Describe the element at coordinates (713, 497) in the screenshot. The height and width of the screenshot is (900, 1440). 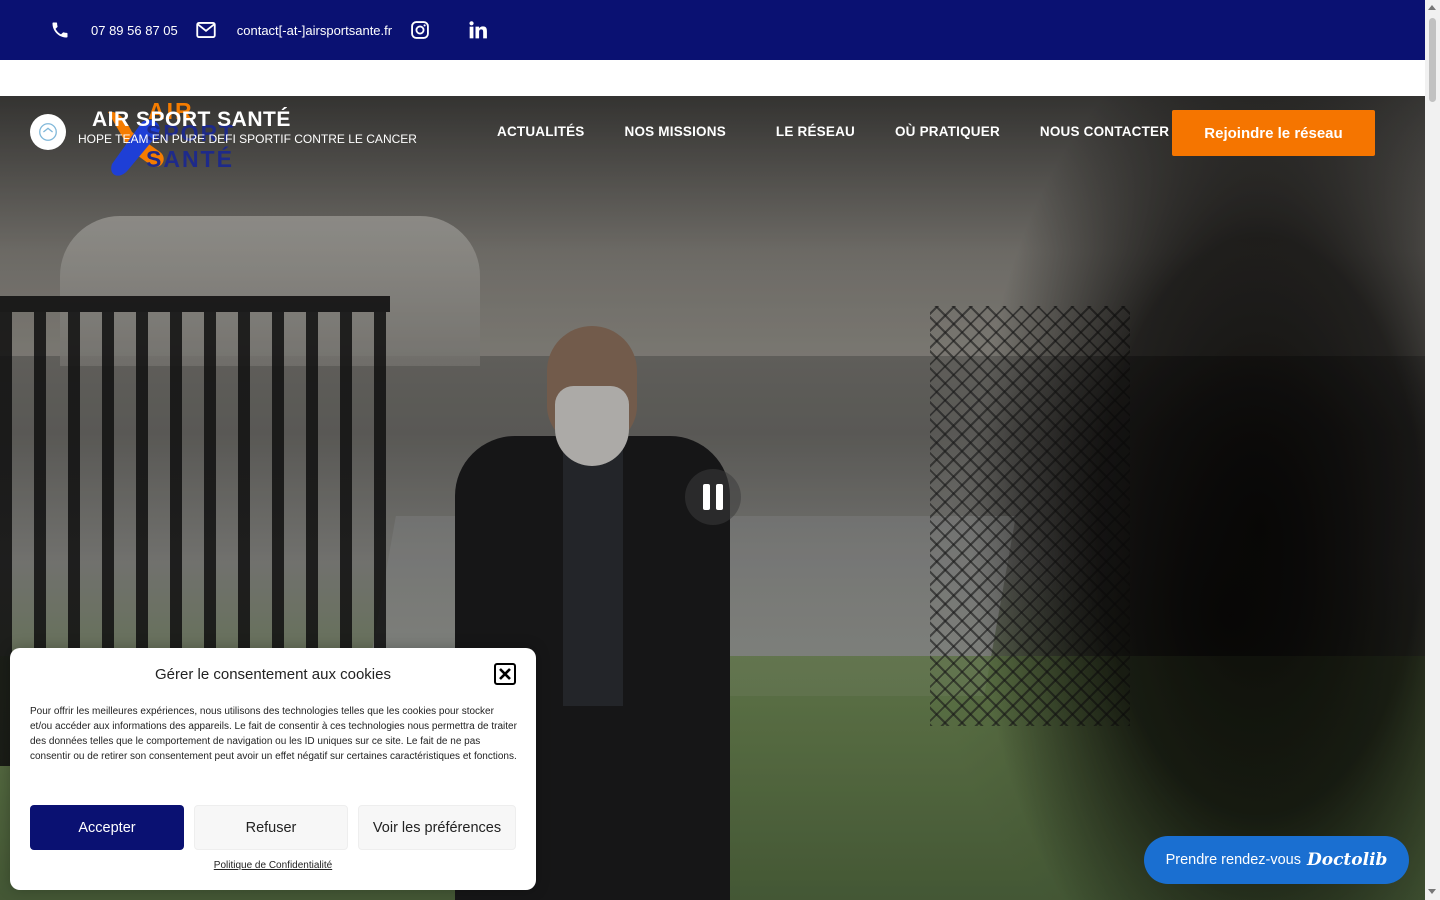
I see `video-pause-button` at that location.